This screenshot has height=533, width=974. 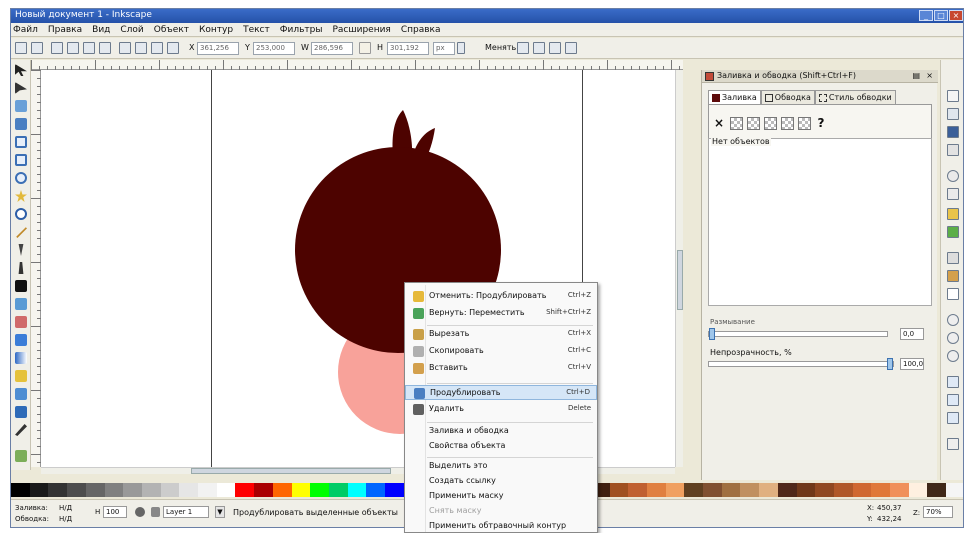 I want to click on node-tool-icon, so click(x=21, y=88).